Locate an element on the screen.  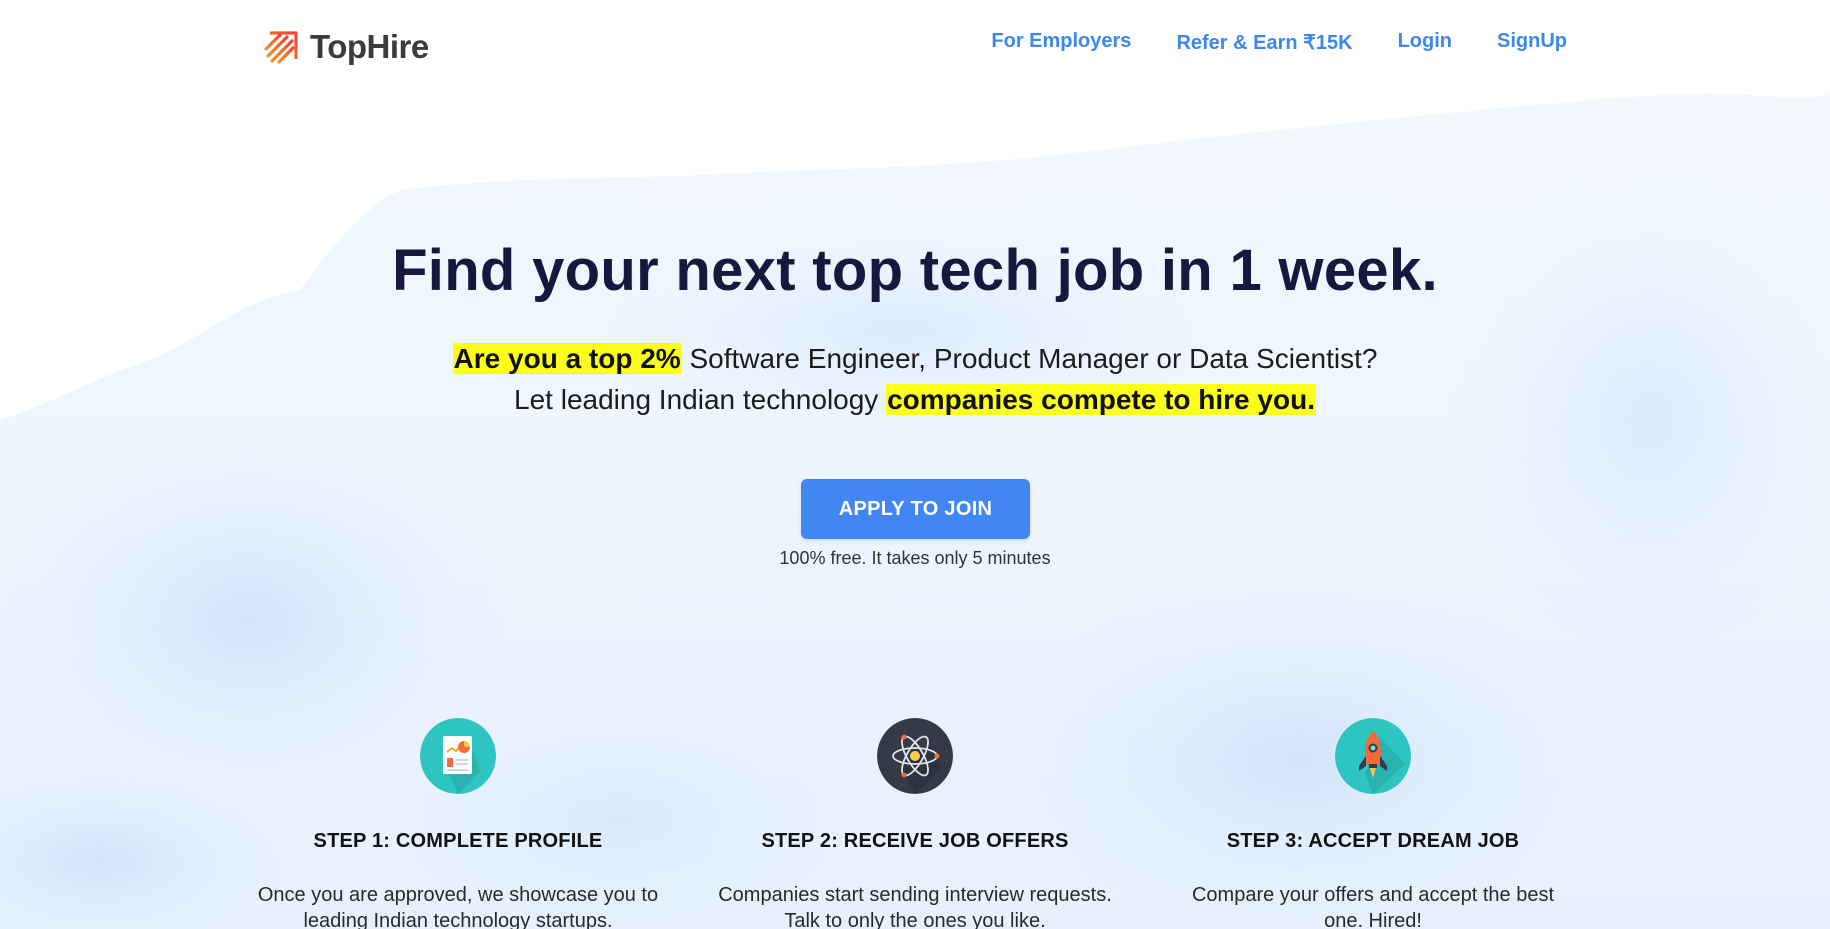
step-1-title: STEP 1: COMPLETE PROFILE is located at coordinates (458, 841).